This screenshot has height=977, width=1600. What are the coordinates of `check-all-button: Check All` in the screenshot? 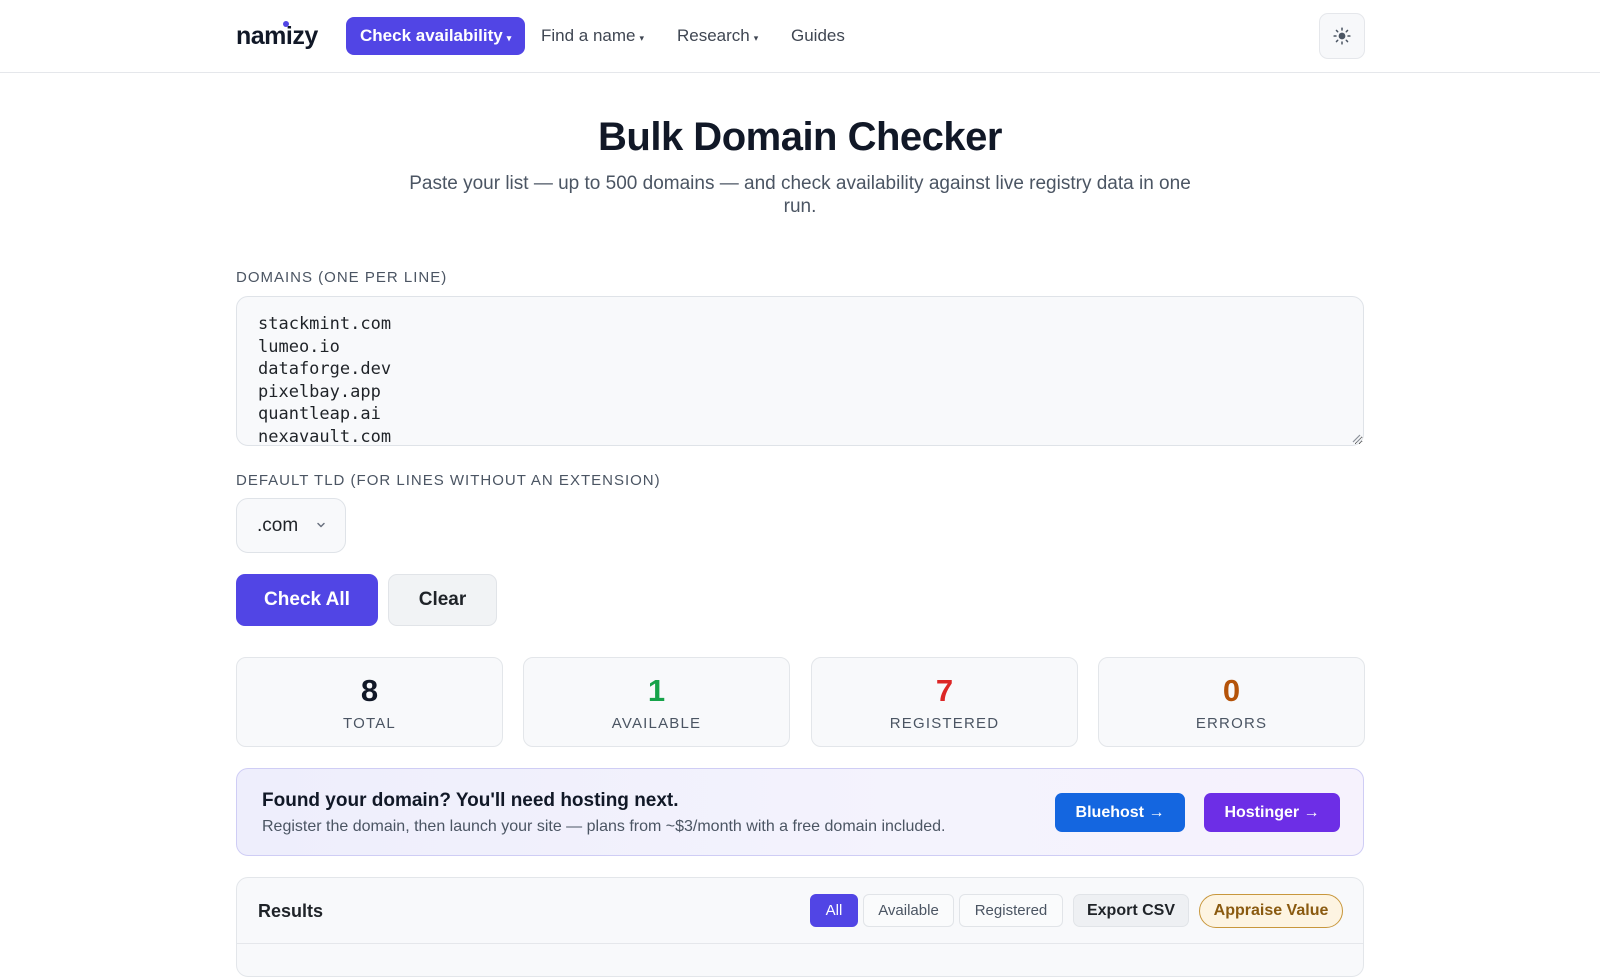 It's located at (307, 600).